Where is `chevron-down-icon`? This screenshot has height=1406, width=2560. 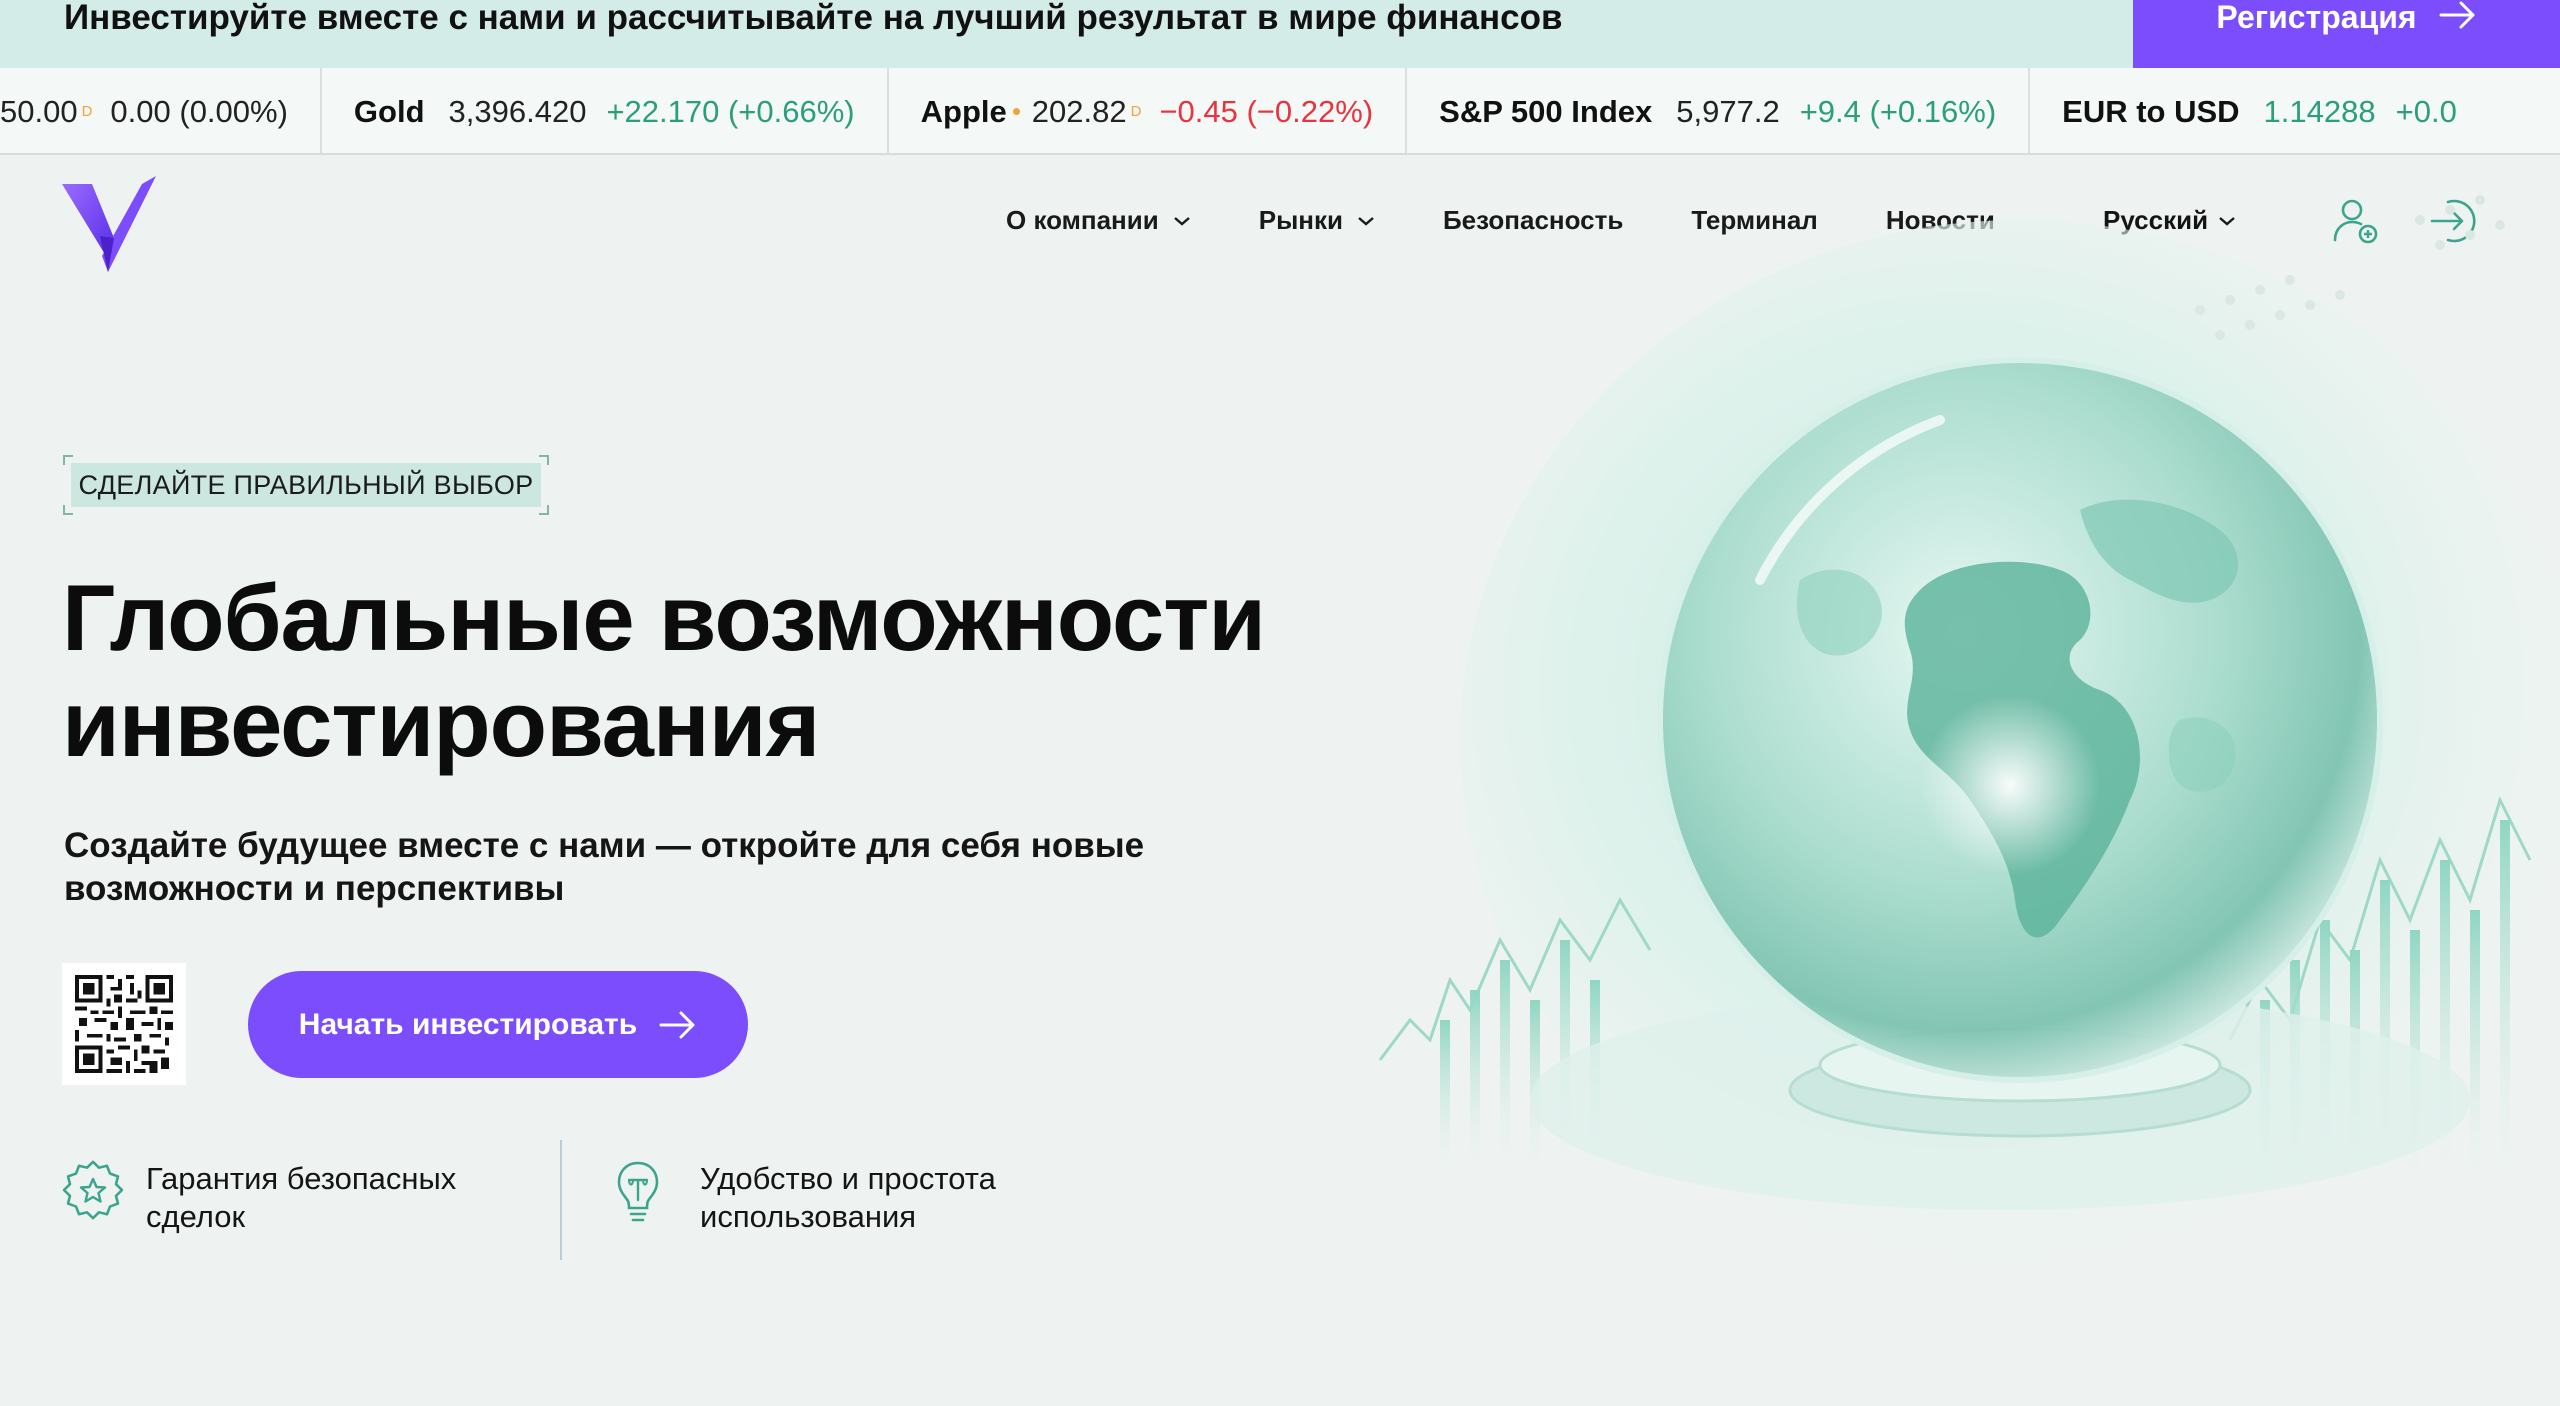
chevron-down-icon is located at coordinates (1181, 221).